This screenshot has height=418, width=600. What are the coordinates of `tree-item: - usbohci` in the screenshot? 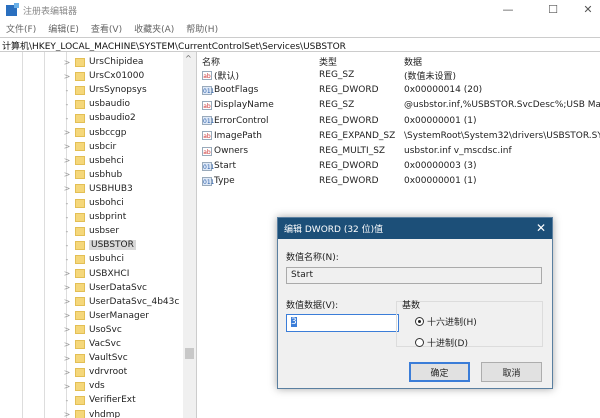 It's located at (93, 203).